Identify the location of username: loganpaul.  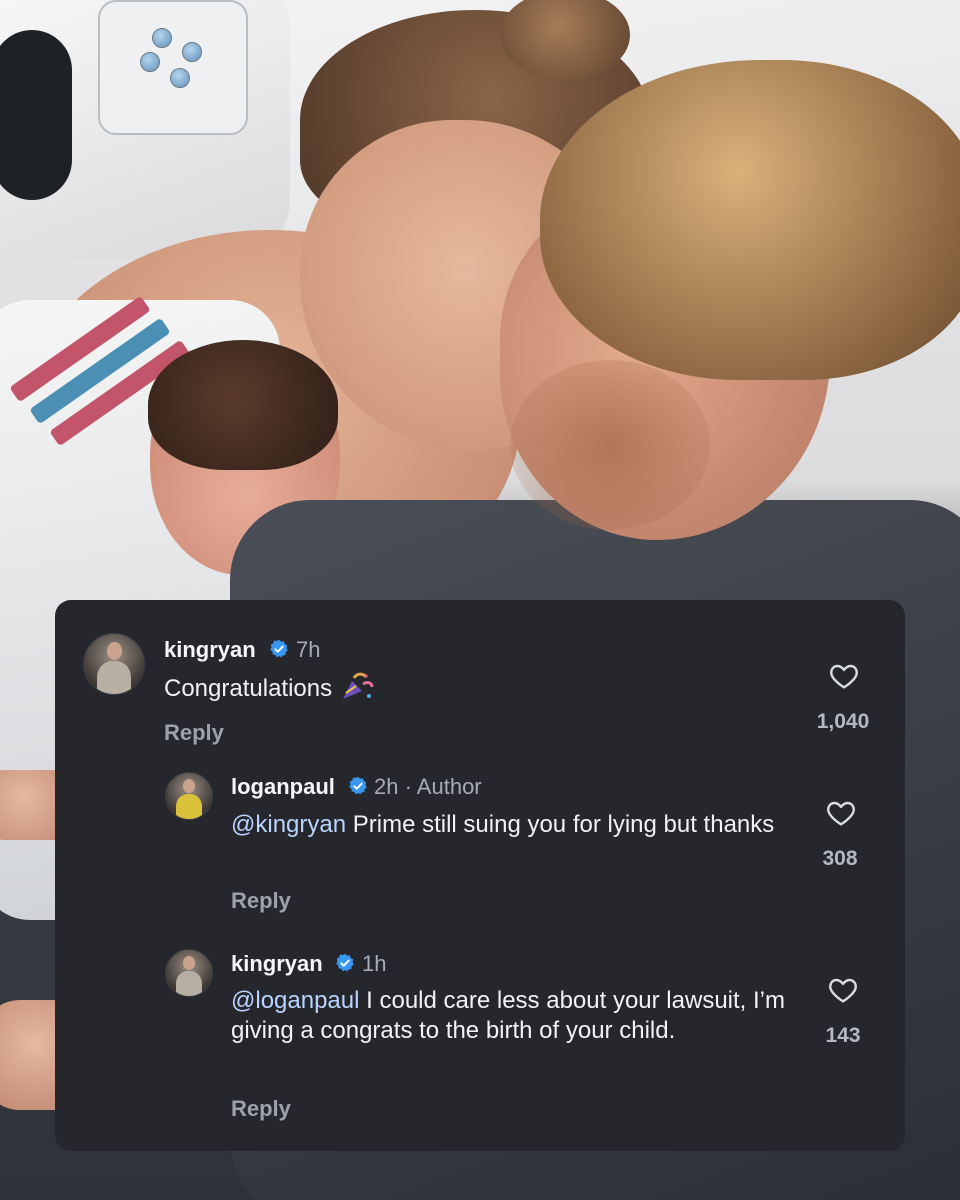
(283, 787).